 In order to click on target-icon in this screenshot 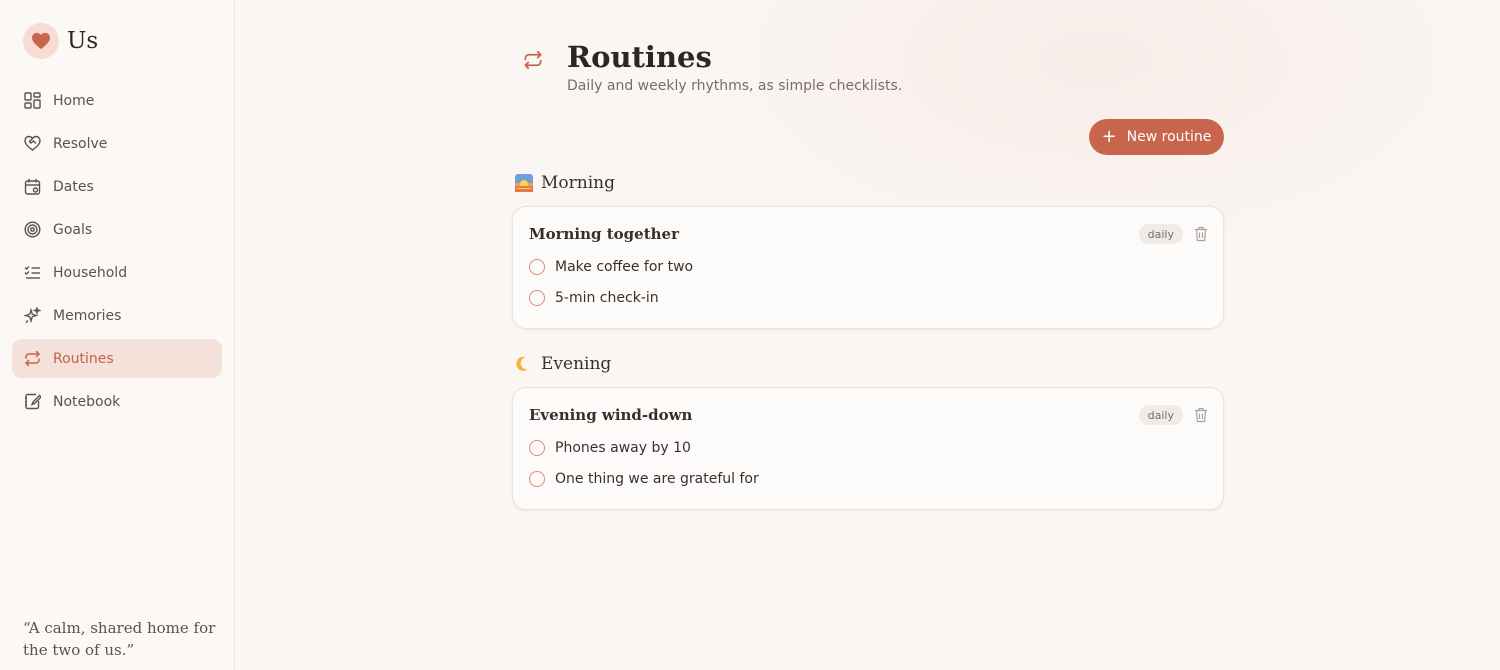, I will do `click(32, 229)`.